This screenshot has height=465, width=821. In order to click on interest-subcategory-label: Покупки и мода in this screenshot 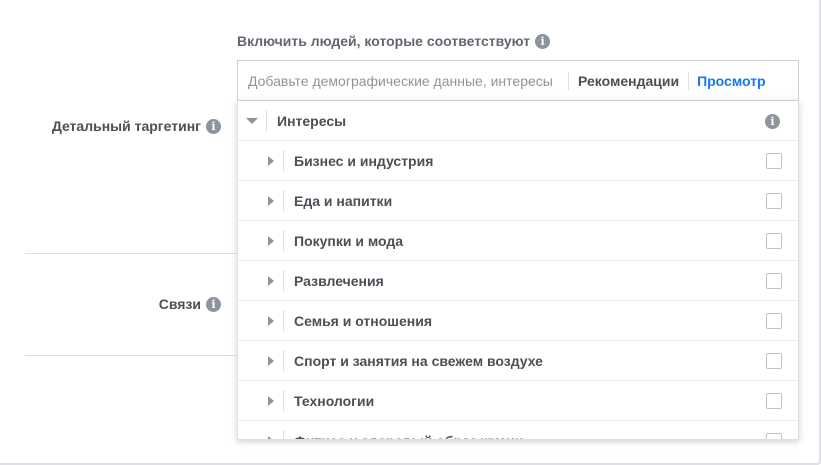, I will do `click(349, 240)`.